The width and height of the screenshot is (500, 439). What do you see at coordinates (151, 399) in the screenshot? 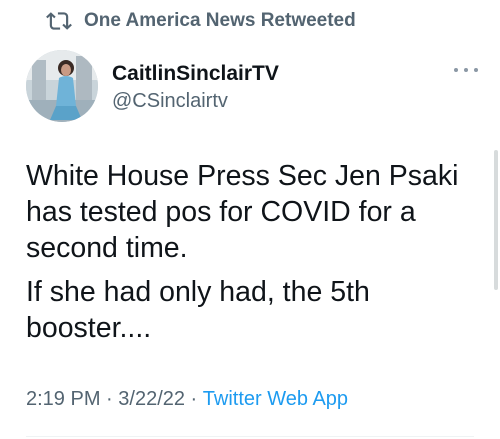
I see `tweet-date: 3/22/22` at bounding box center [151, 399].